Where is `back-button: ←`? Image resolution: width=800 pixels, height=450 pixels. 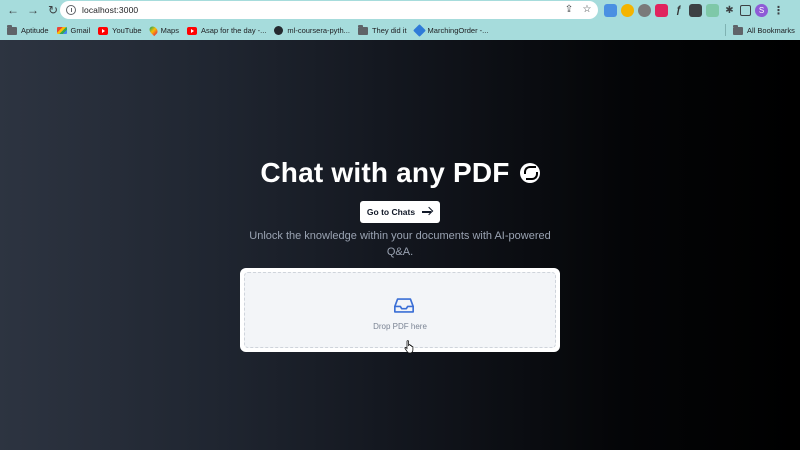
back-button: ← is located at coordinates (13, 10).